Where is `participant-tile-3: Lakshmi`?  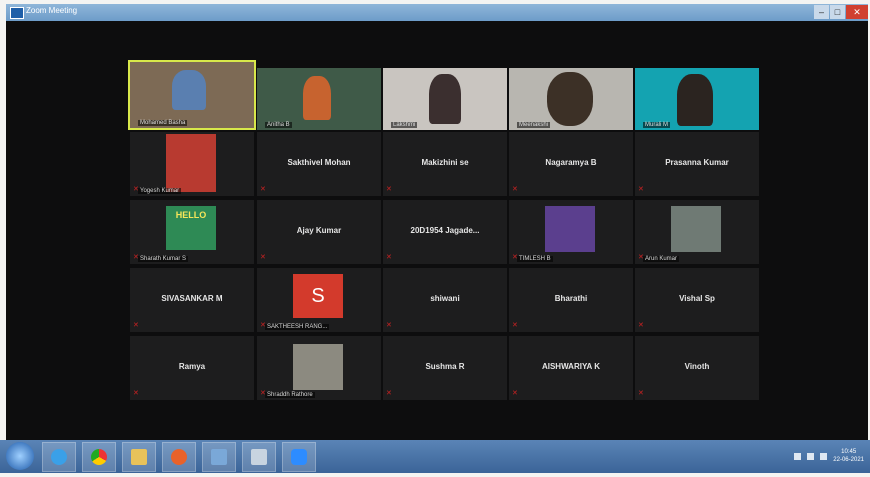
participant-tile-3: Lakshmi is located at coordinates (445, 99).